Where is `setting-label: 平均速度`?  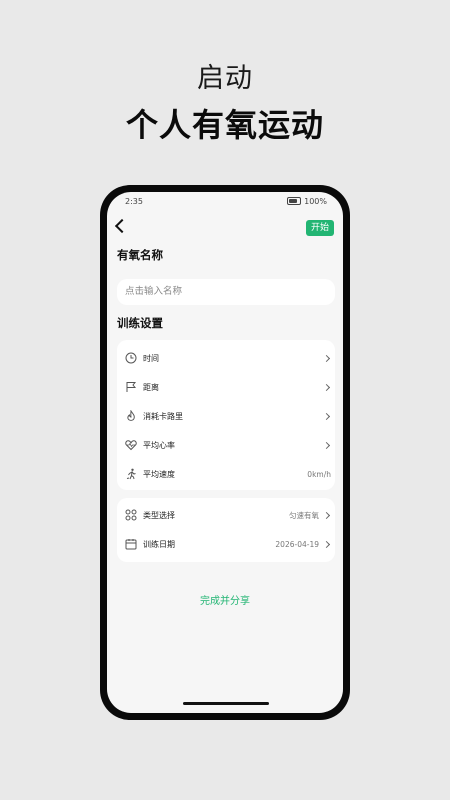
setting-label: 平均速度 is located at coordinates (159, 474).